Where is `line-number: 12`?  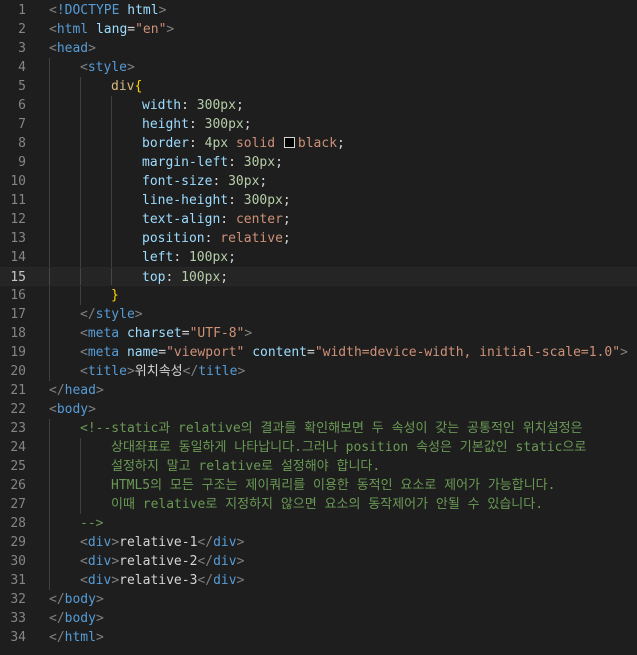
line-number: 12 is located at coordinates (18, 219).